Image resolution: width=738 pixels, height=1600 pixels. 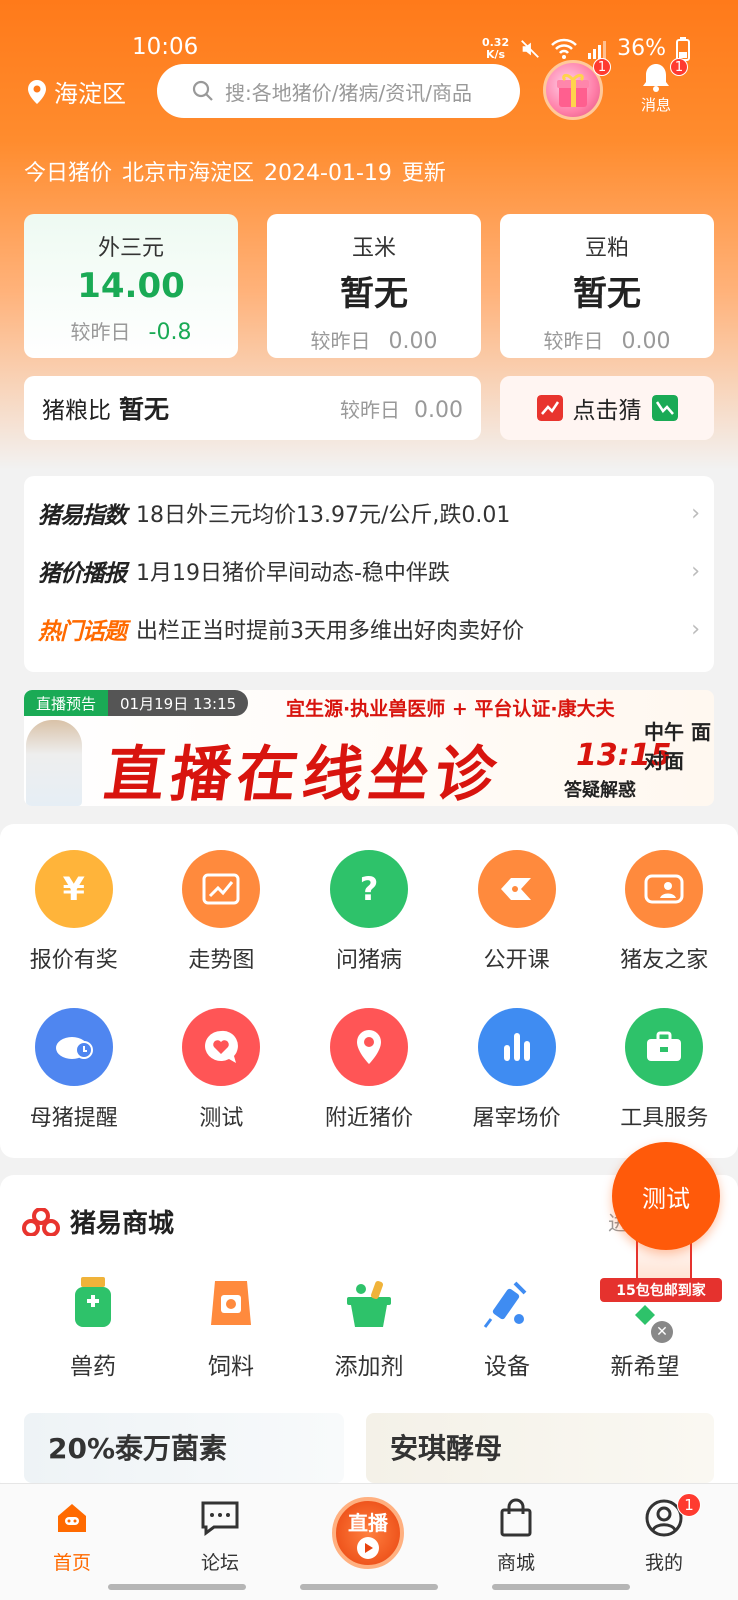 I want to click on tab-shop: 商城, so click(x=516, y=1535).